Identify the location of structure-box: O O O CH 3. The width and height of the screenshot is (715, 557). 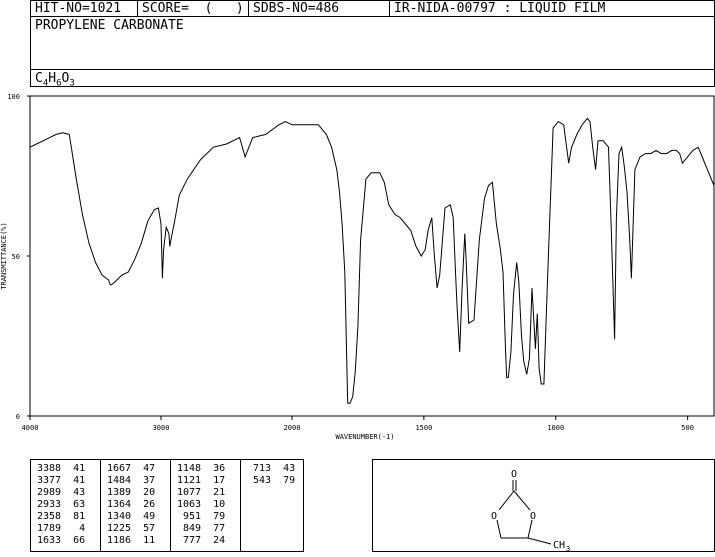
(543, 506).